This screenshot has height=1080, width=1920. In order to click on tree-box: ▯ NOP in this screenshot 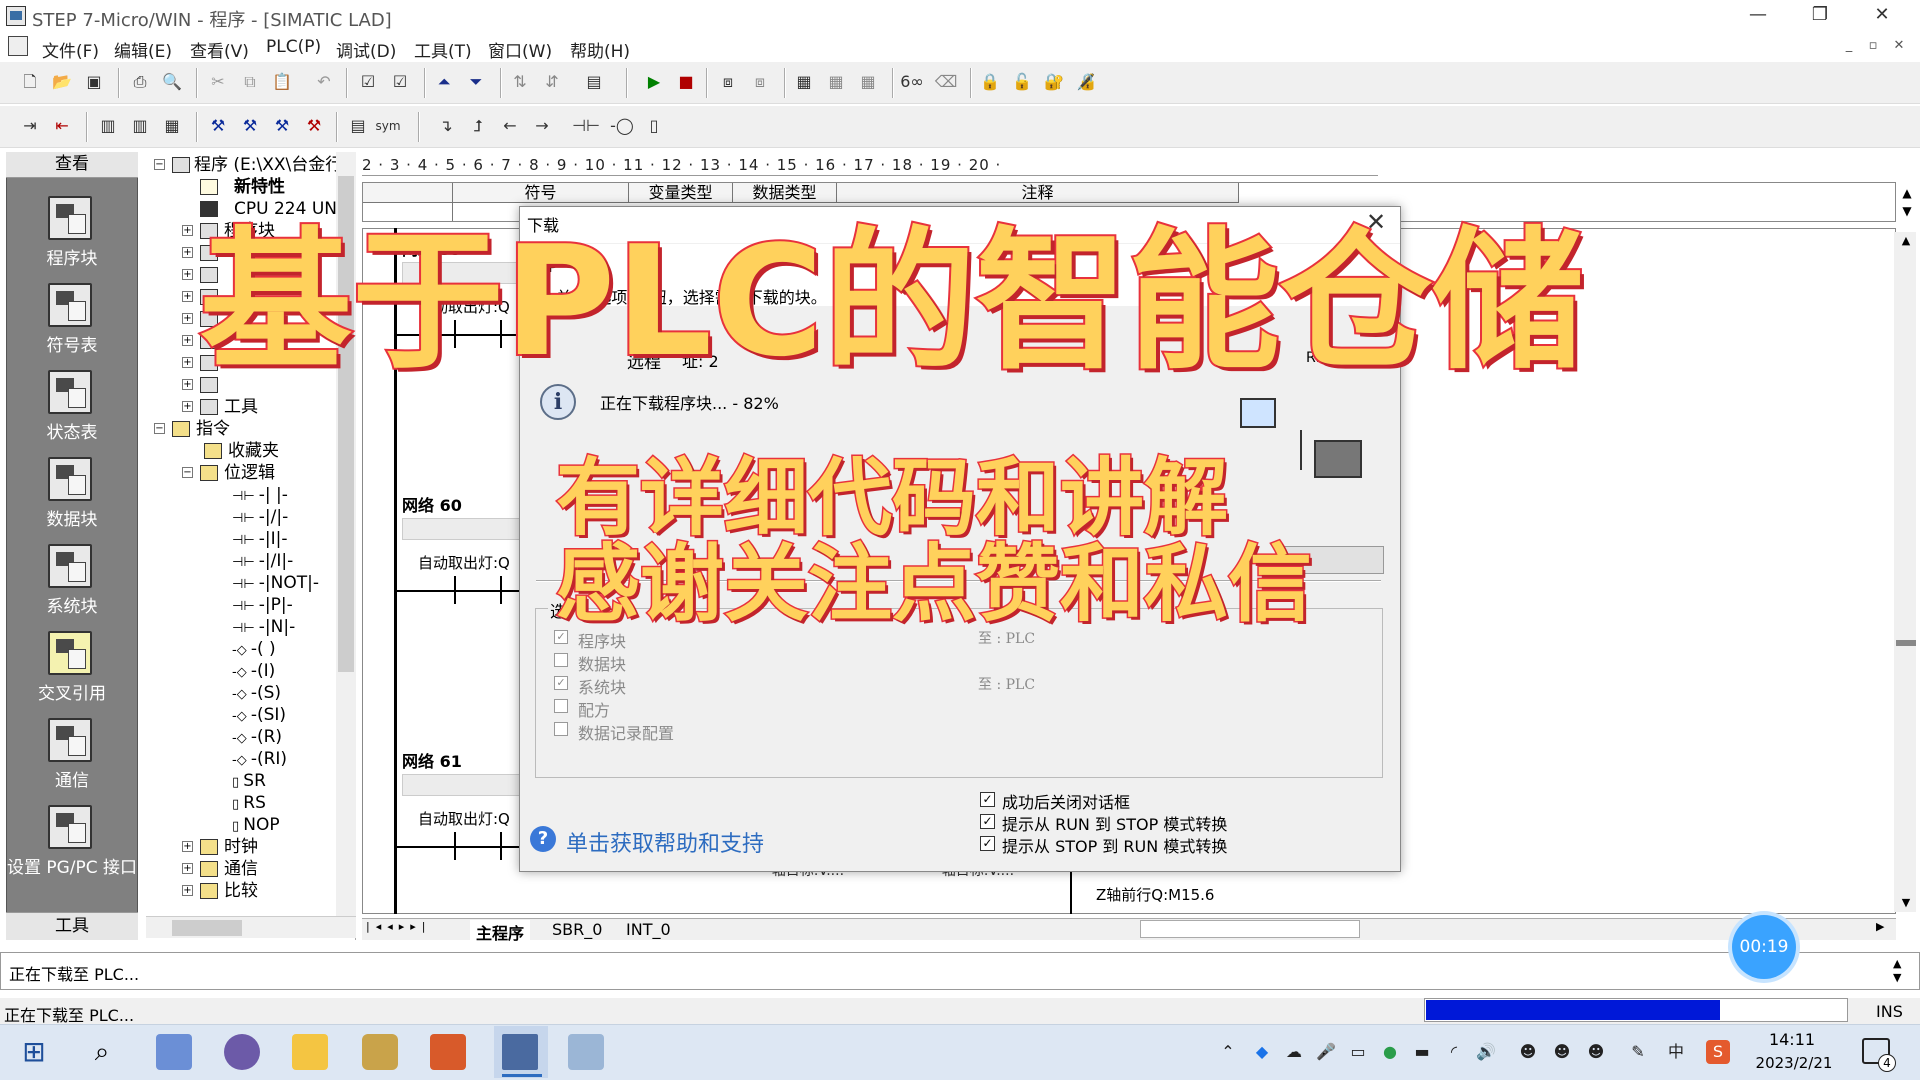, I will do `click(244, 825)`.